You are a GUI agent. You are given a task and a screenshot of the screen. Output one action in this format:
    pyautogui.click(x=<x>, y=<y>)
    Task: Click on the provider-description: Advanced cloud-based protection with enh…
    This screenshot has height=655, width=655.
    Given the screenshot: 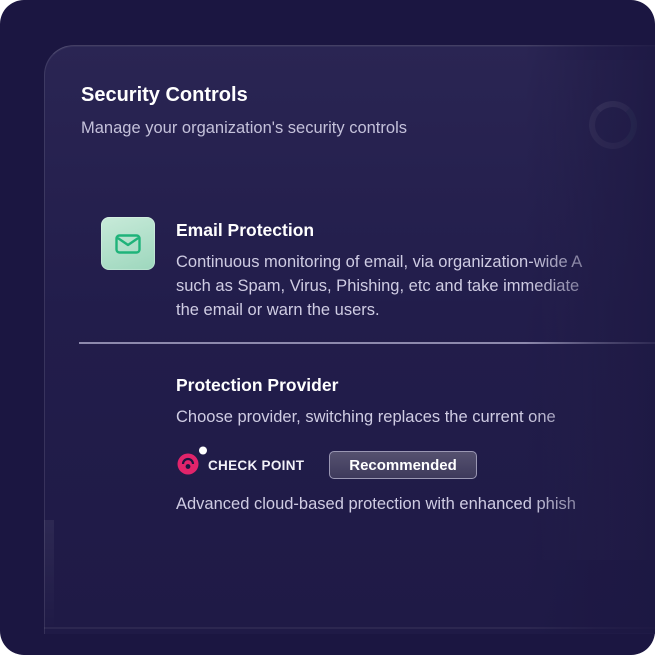 What is the action you would take?
    pyautogui.click(x=376, y=504)
    